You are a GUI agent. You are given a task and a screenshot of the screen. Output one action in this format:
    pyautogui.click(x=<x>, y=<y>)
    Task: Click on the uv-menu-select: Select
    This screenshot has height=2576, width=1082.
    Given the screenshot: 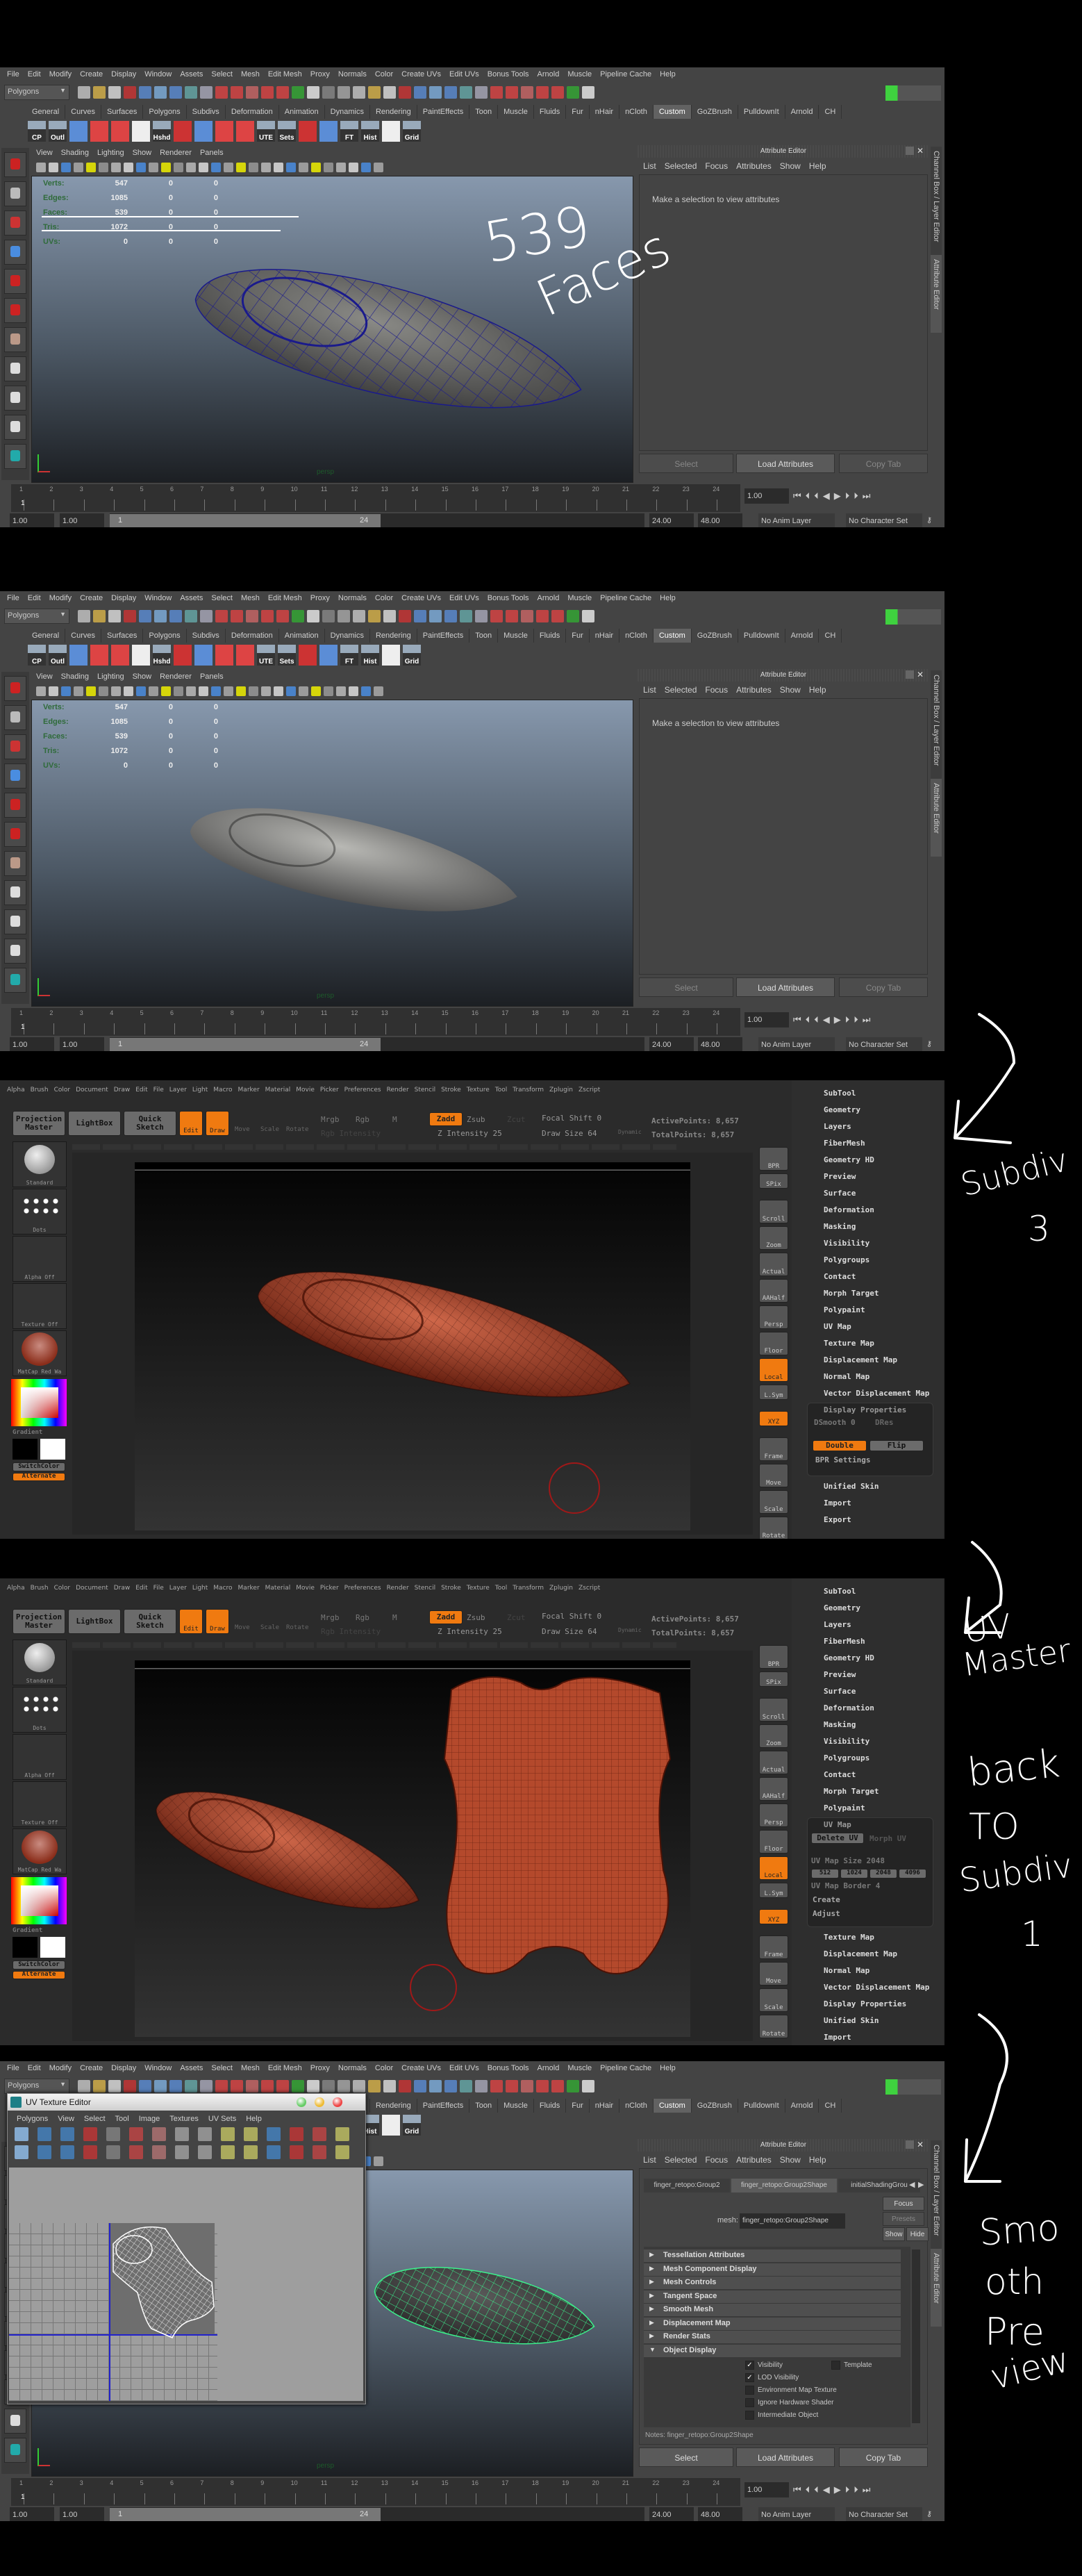 What is the action you would take?
    pyautogui.click(x=94, y=2119)
    